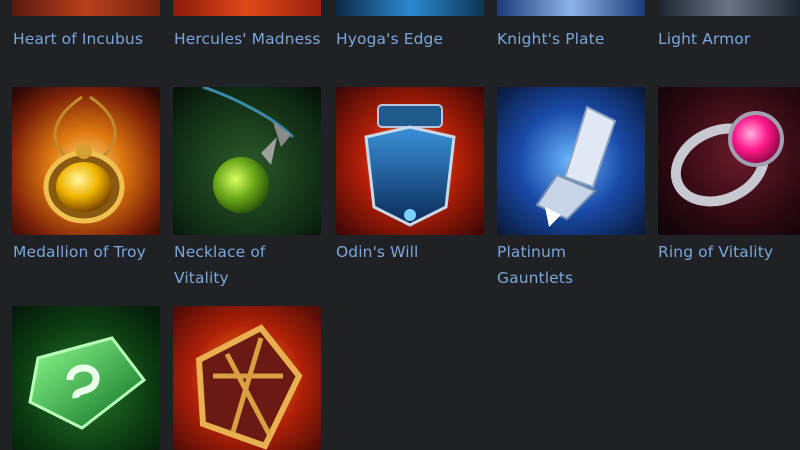 This screenshot has width=800, height=450. I want to click on item-card-odins-will: Odin's Will, so click(411, 174).